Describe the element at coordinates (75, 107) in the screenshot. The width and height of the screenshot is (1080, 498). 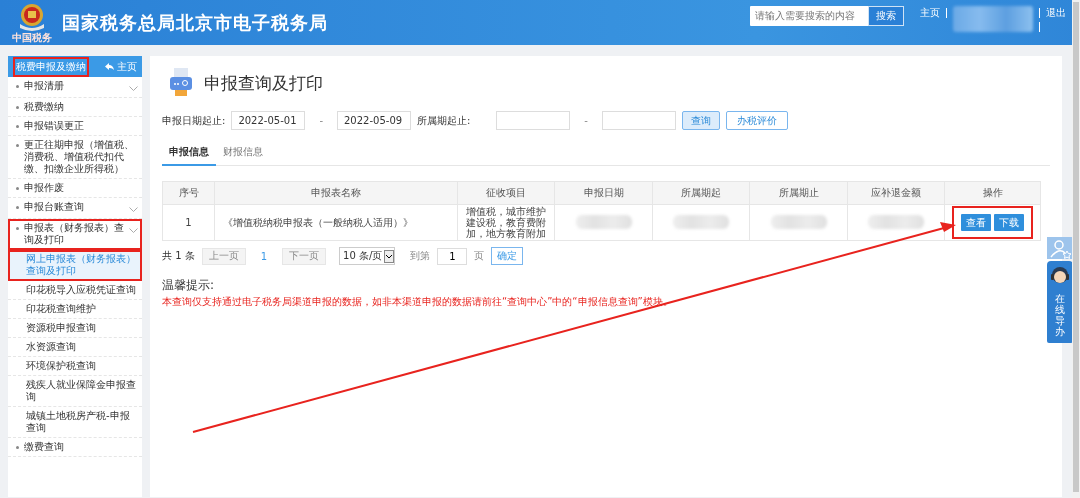
I see `sidebar-item: 税费缴纳` at that location.